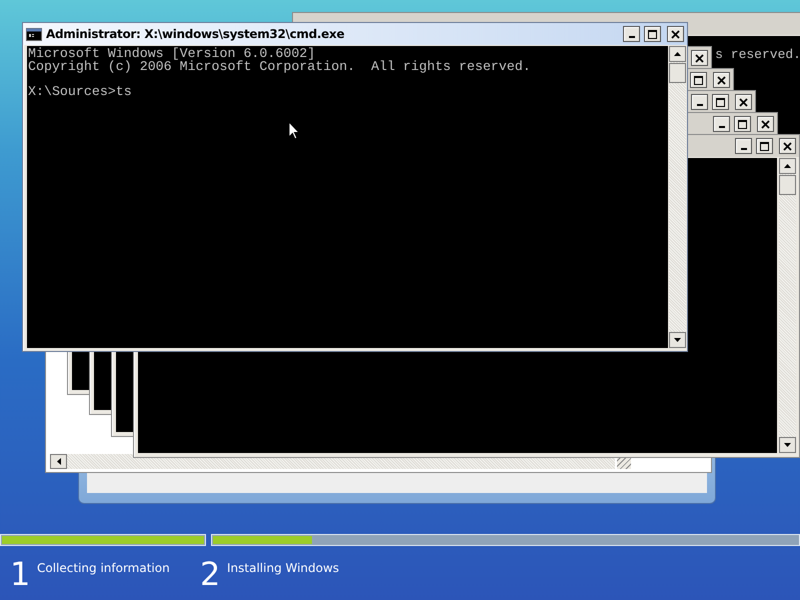 The image size is (800, 600). Describe the element at coordinates (196, 34) in the screenshot. I see `window-title: Administrator: X:\windows\system32\cmd.exe` at that location.